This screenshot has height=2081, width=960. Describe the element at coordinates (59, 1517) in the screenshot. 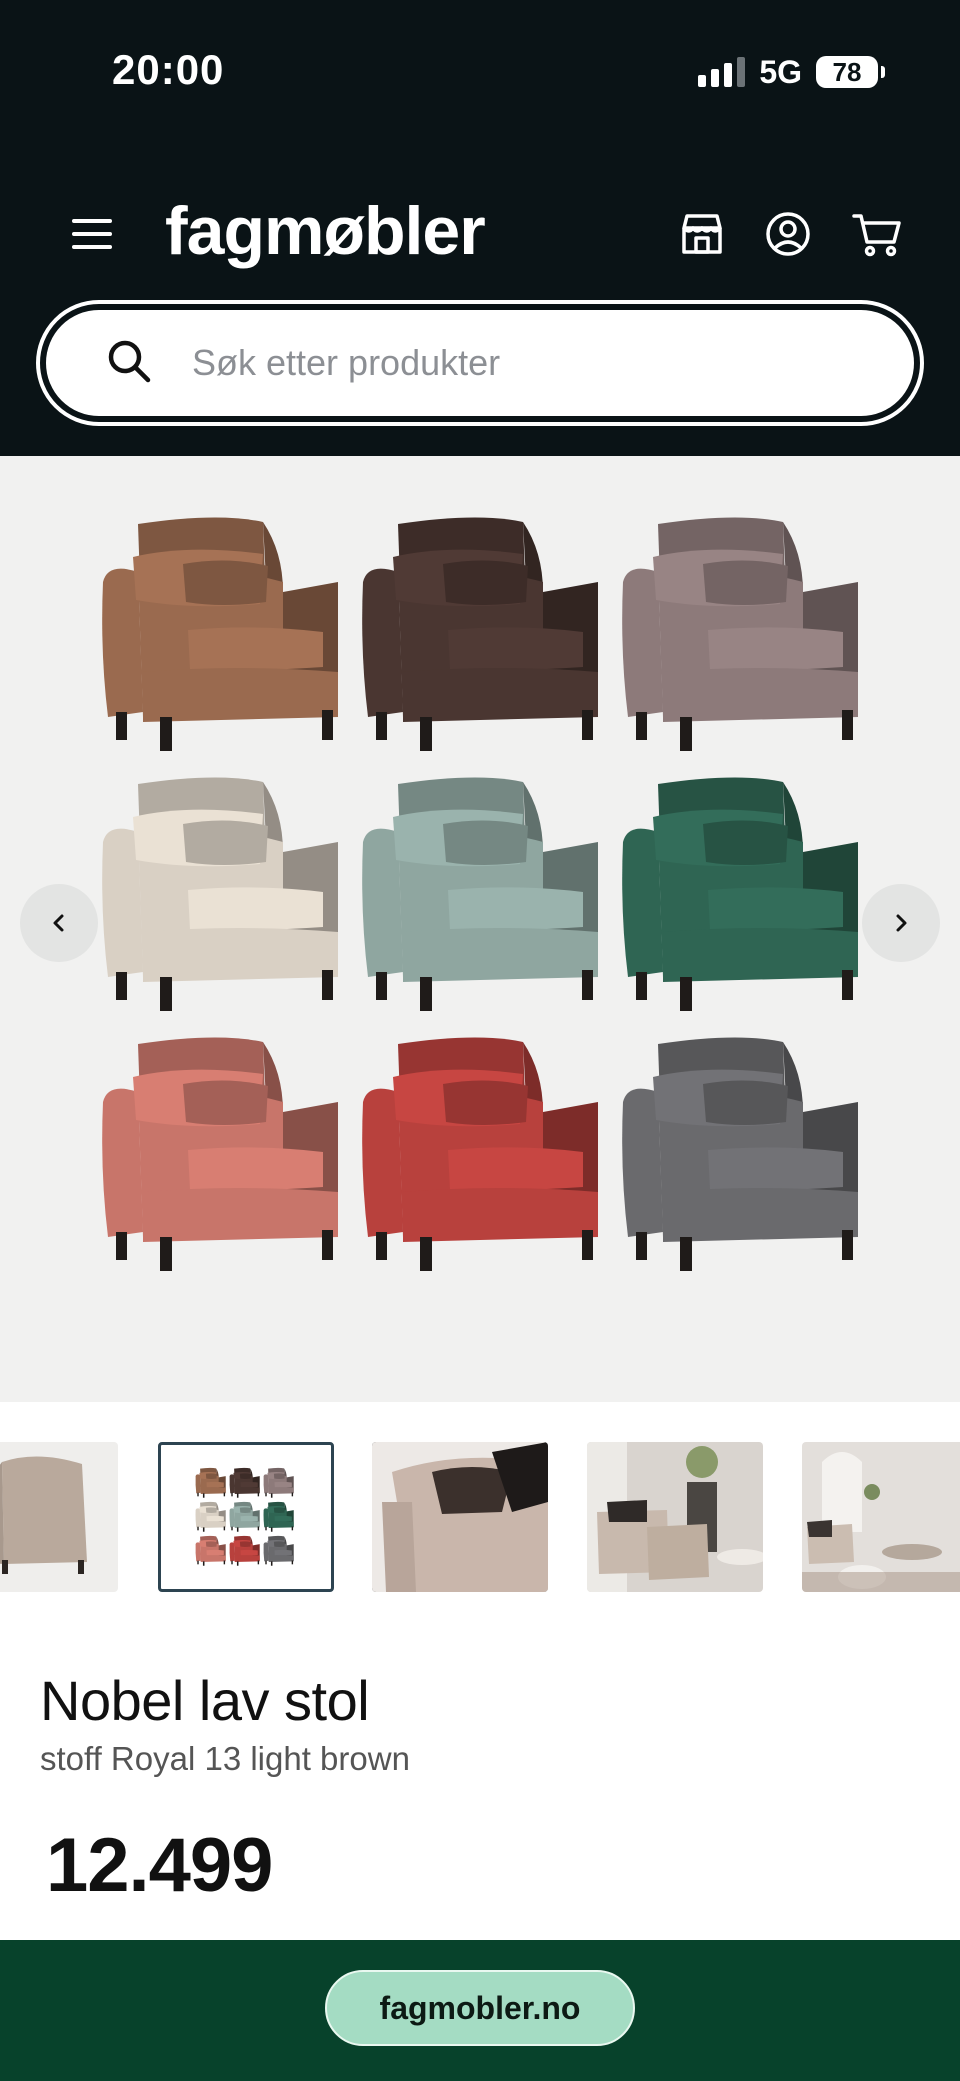

I see `thumbnail-chair-back` at that location.